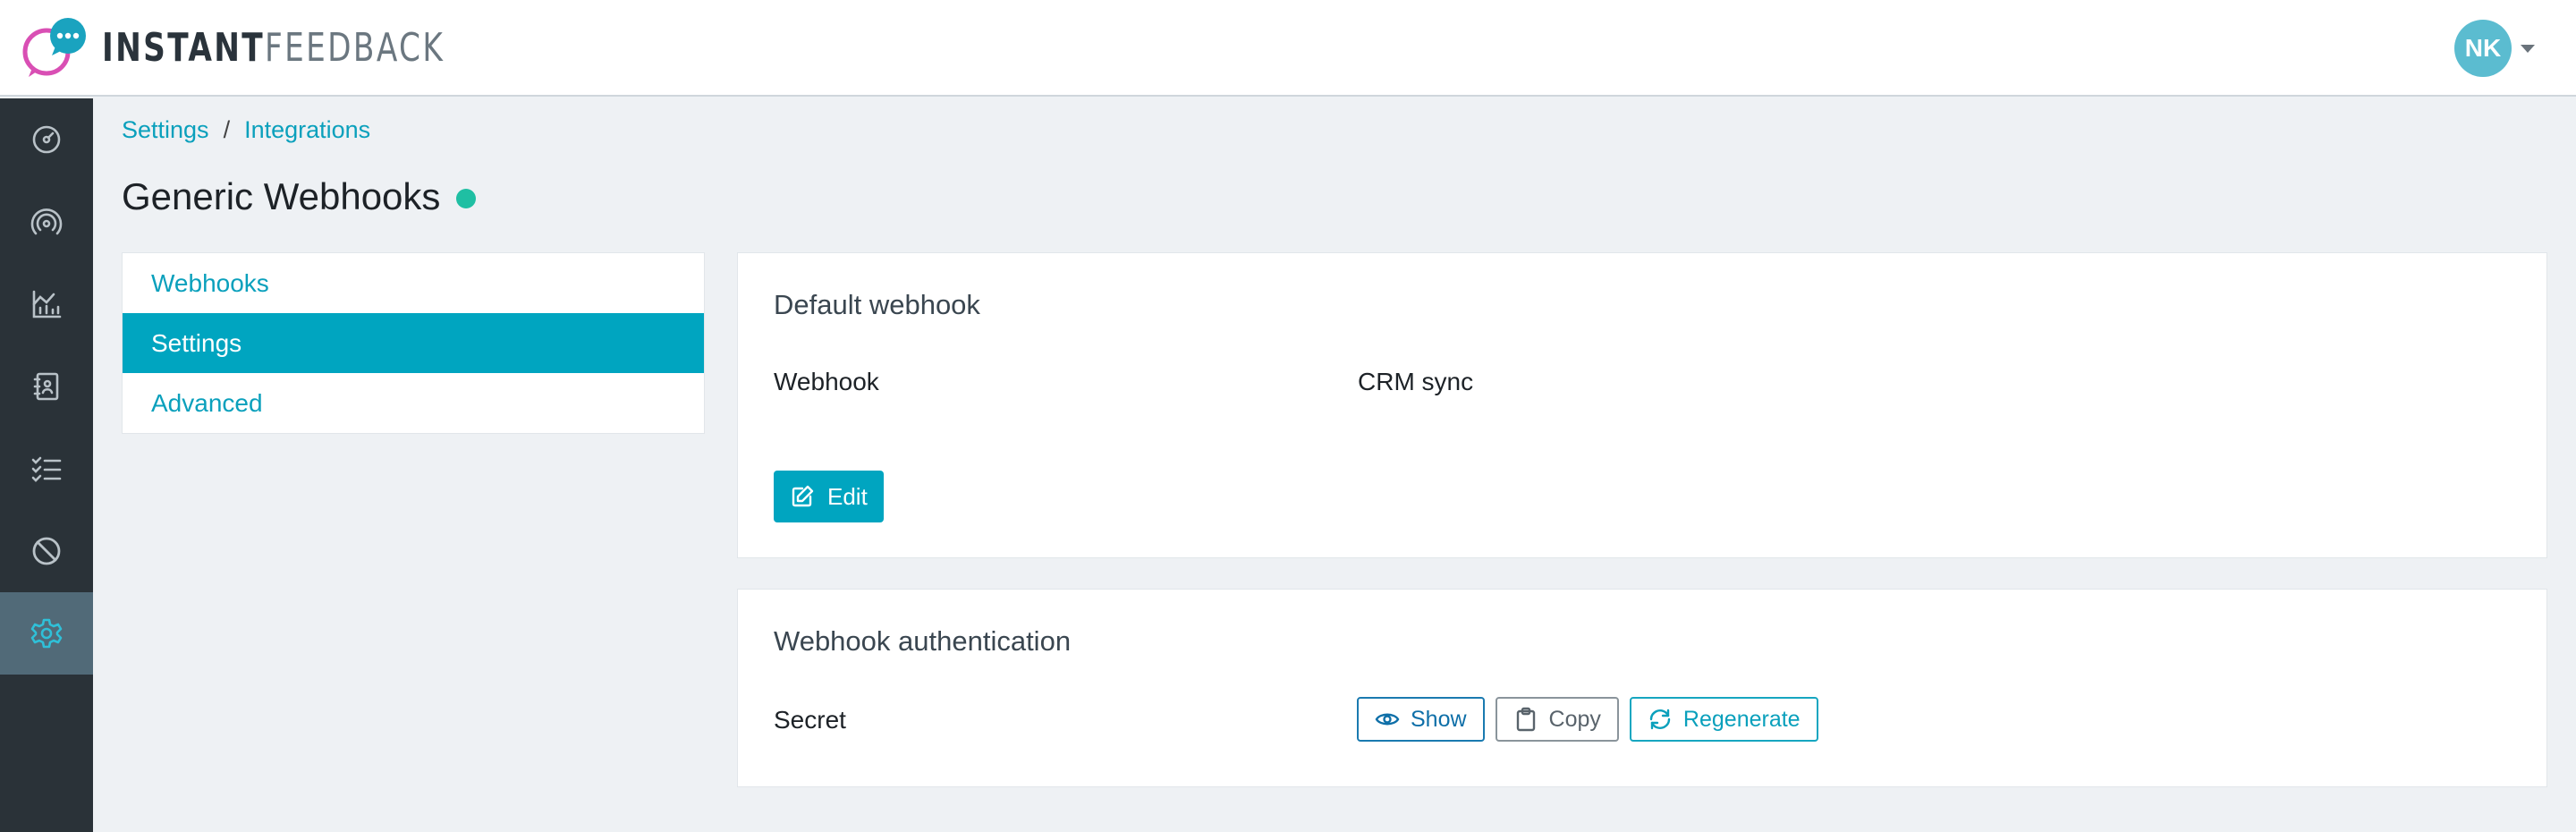 Image resolution: width=2576 pixels, height=832 pixels. What do you see at coordinates (1660, 719) in the screenshot?
I see `refresh-icon` at bounding box center [1660, 719].